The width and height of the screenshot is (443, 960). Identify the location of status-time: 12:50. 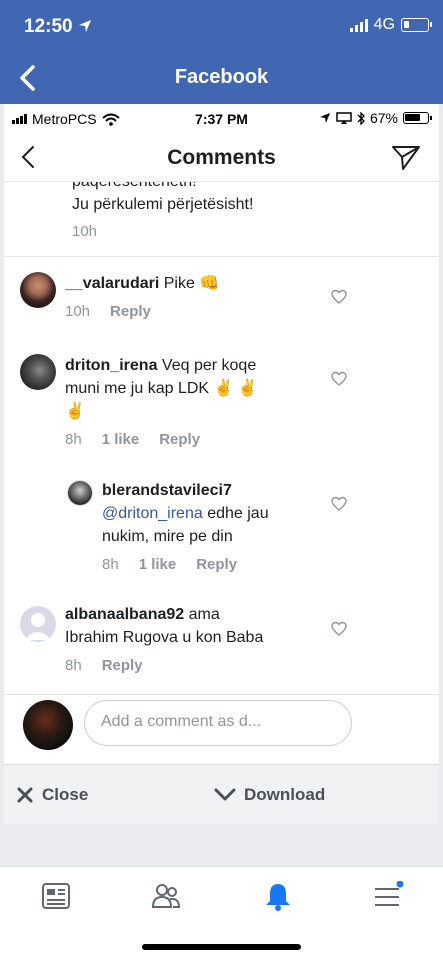
(48, 26).